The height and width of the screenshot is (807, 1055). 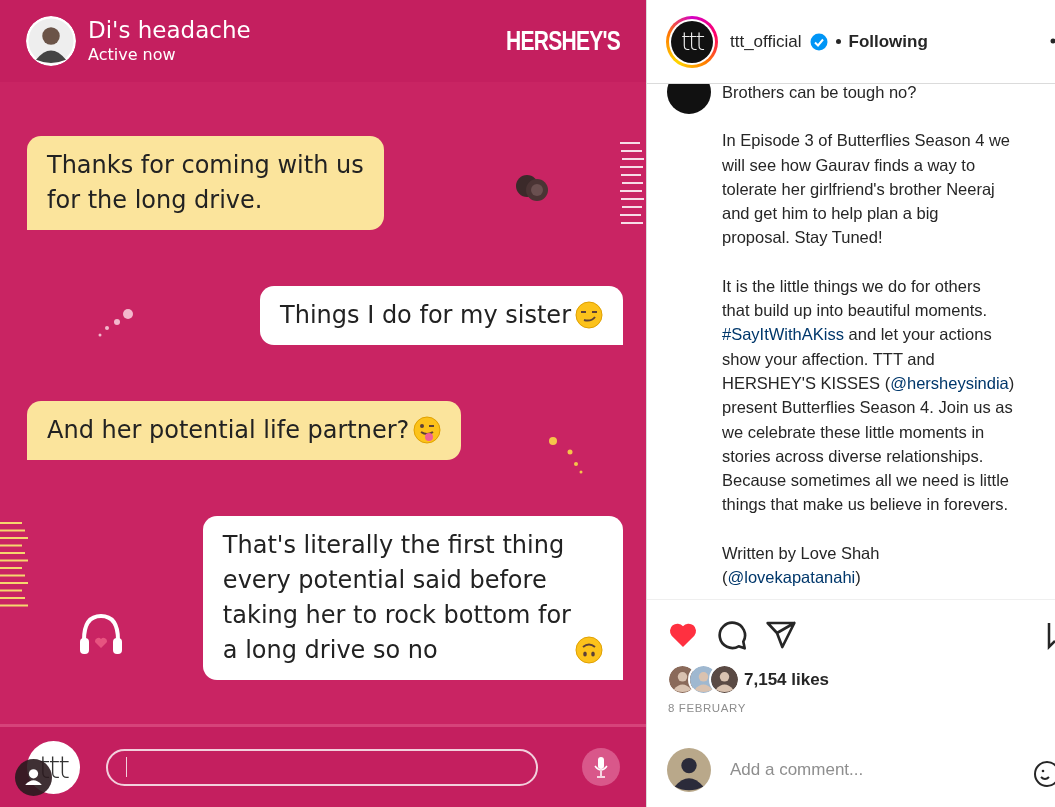 What do you see at coordinates (244, 430) in the screenshot?
I see `message-bubble: And her potential life partner?` at bounding box center [244, 430].